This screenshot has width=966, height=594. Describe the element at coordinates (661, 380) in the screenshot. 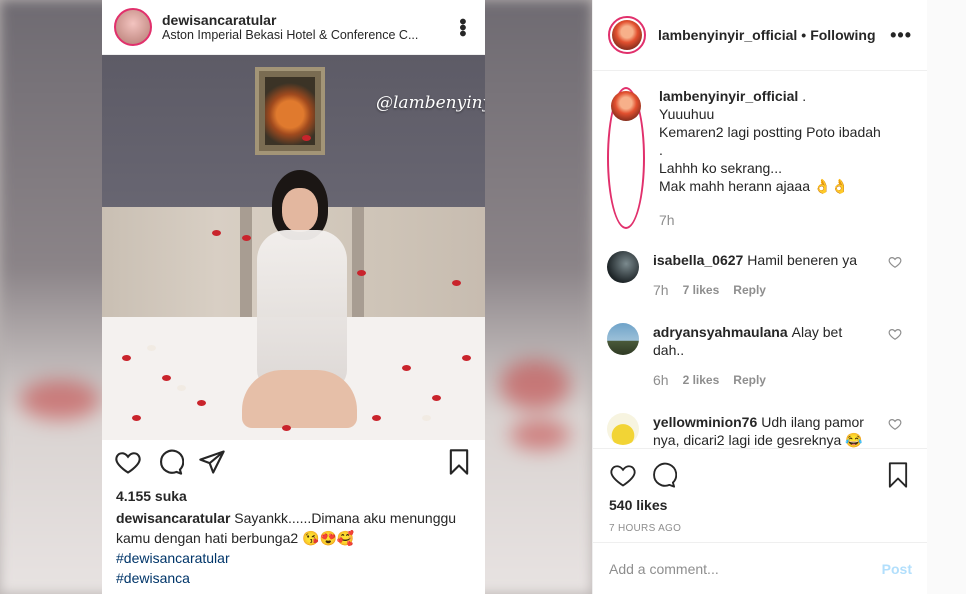

I see `comment-time: 6h` at that location.